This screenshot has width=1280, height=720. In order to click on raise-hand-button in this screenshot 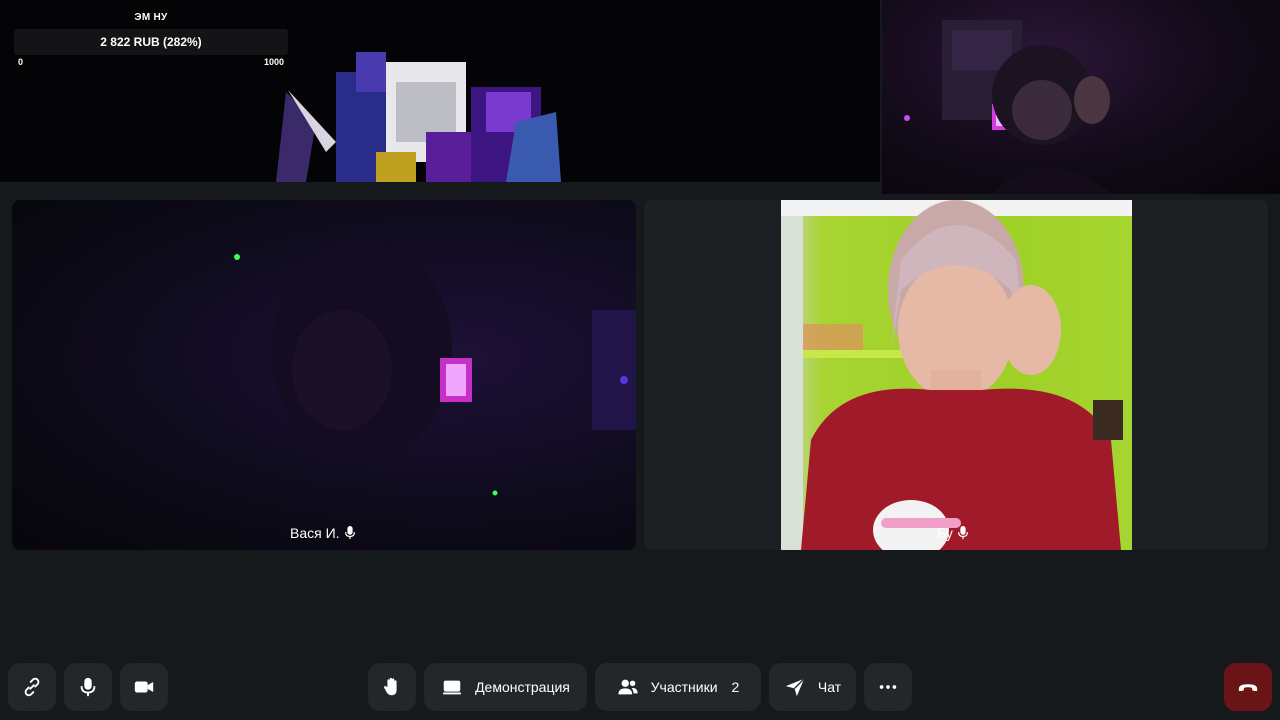, I will do `click(392, 687)`.